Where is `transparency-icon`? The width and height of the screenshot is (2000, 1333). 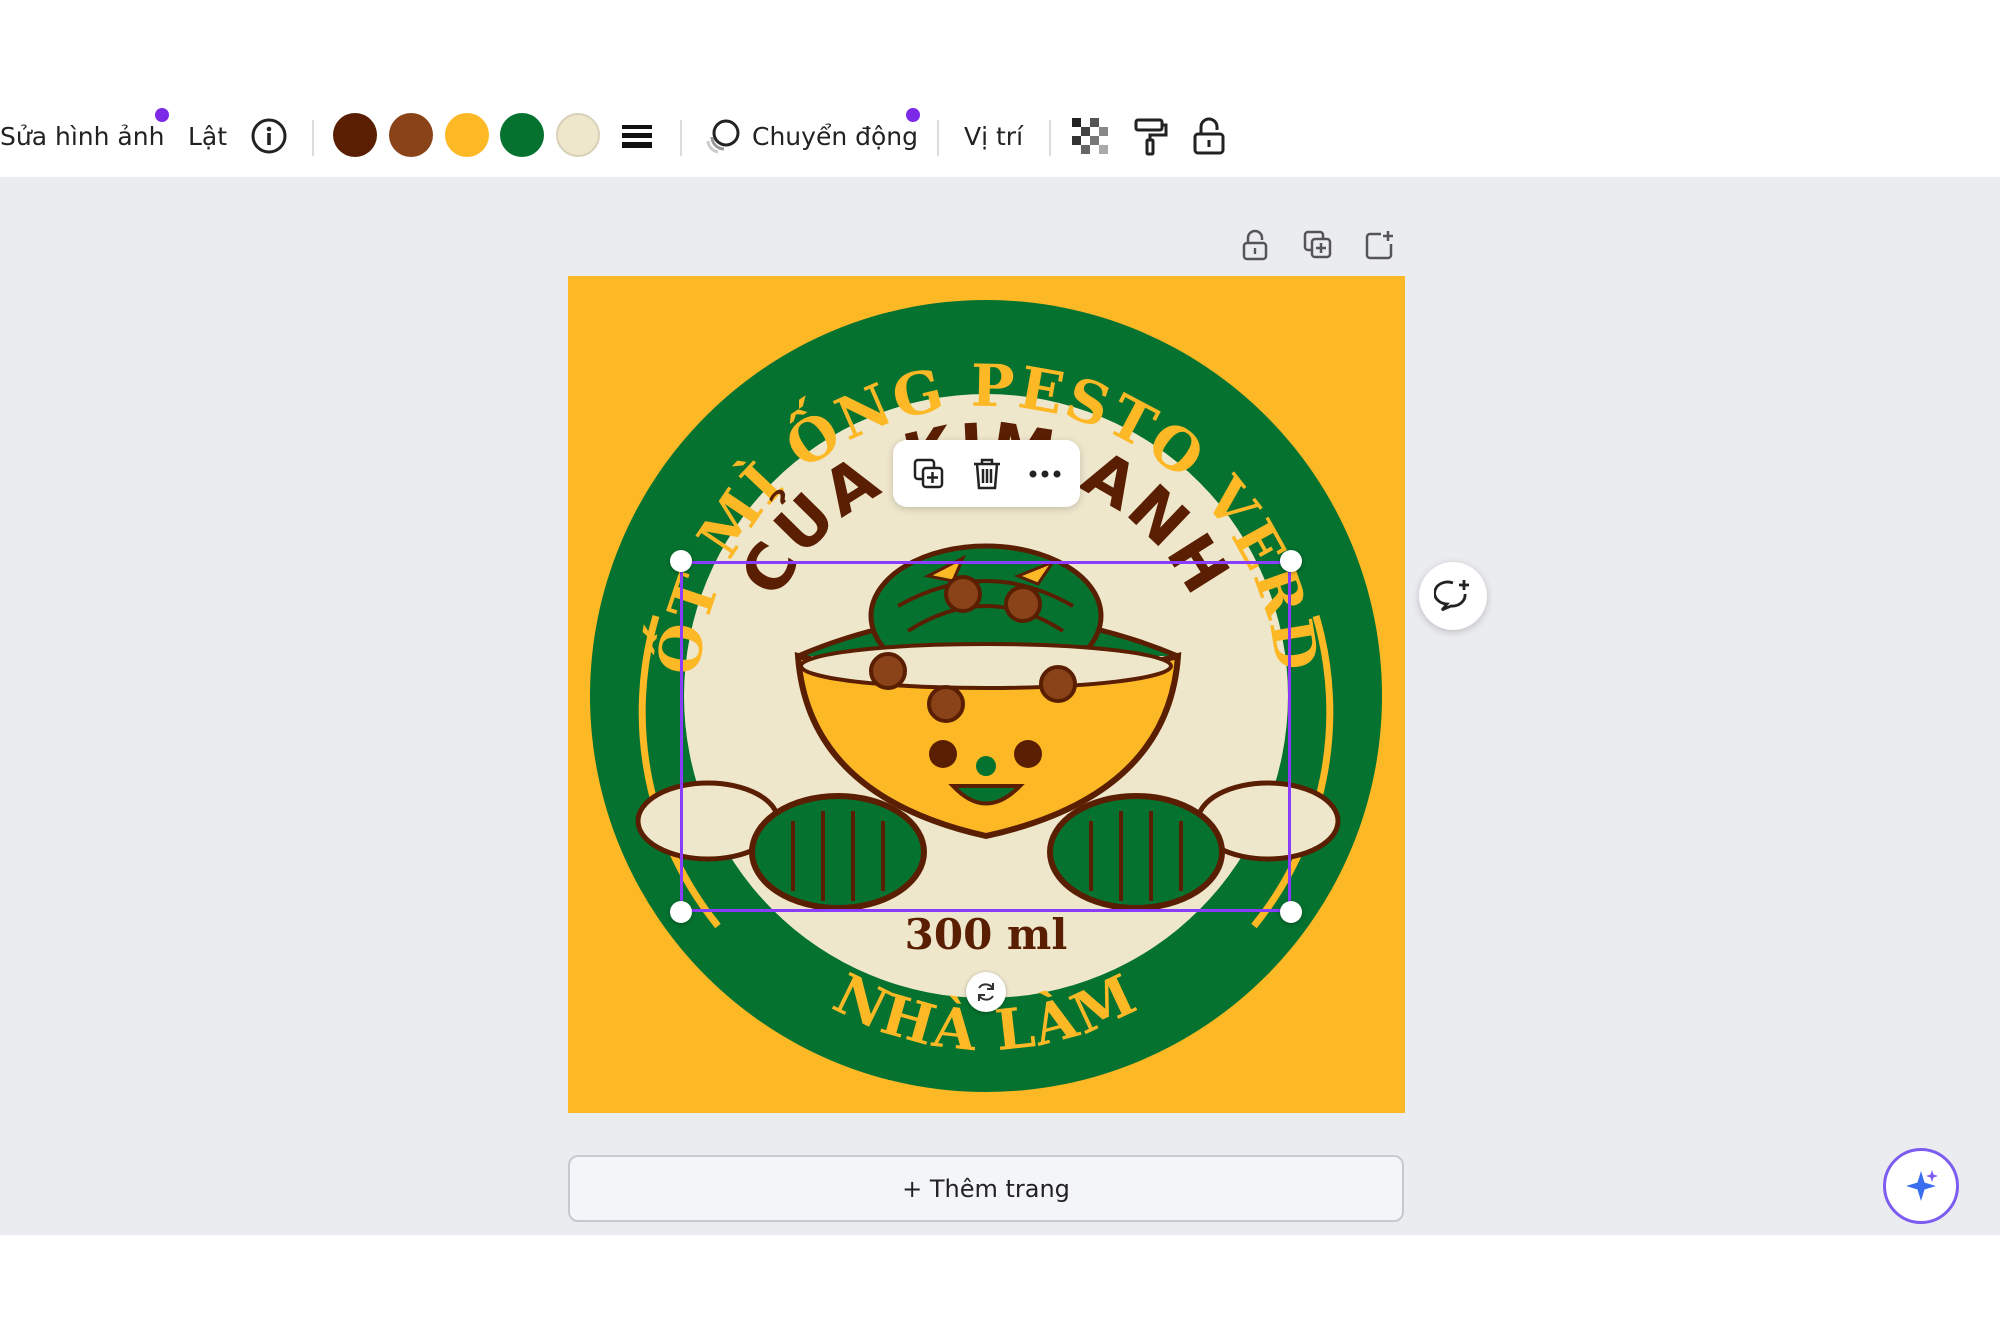
transparency-icon is located at coordinates (1090, 136).